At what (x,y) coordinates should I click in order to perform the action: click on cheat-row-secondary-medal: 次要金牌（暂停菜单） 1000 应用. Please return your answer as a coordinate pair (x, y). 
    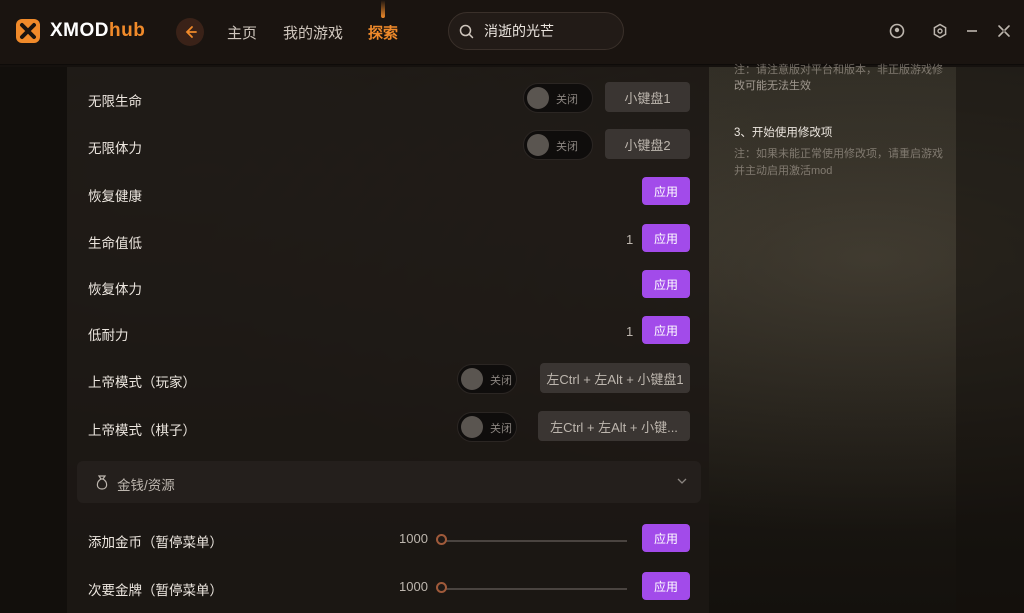
    Looking at the image, I should click on (388, 588).